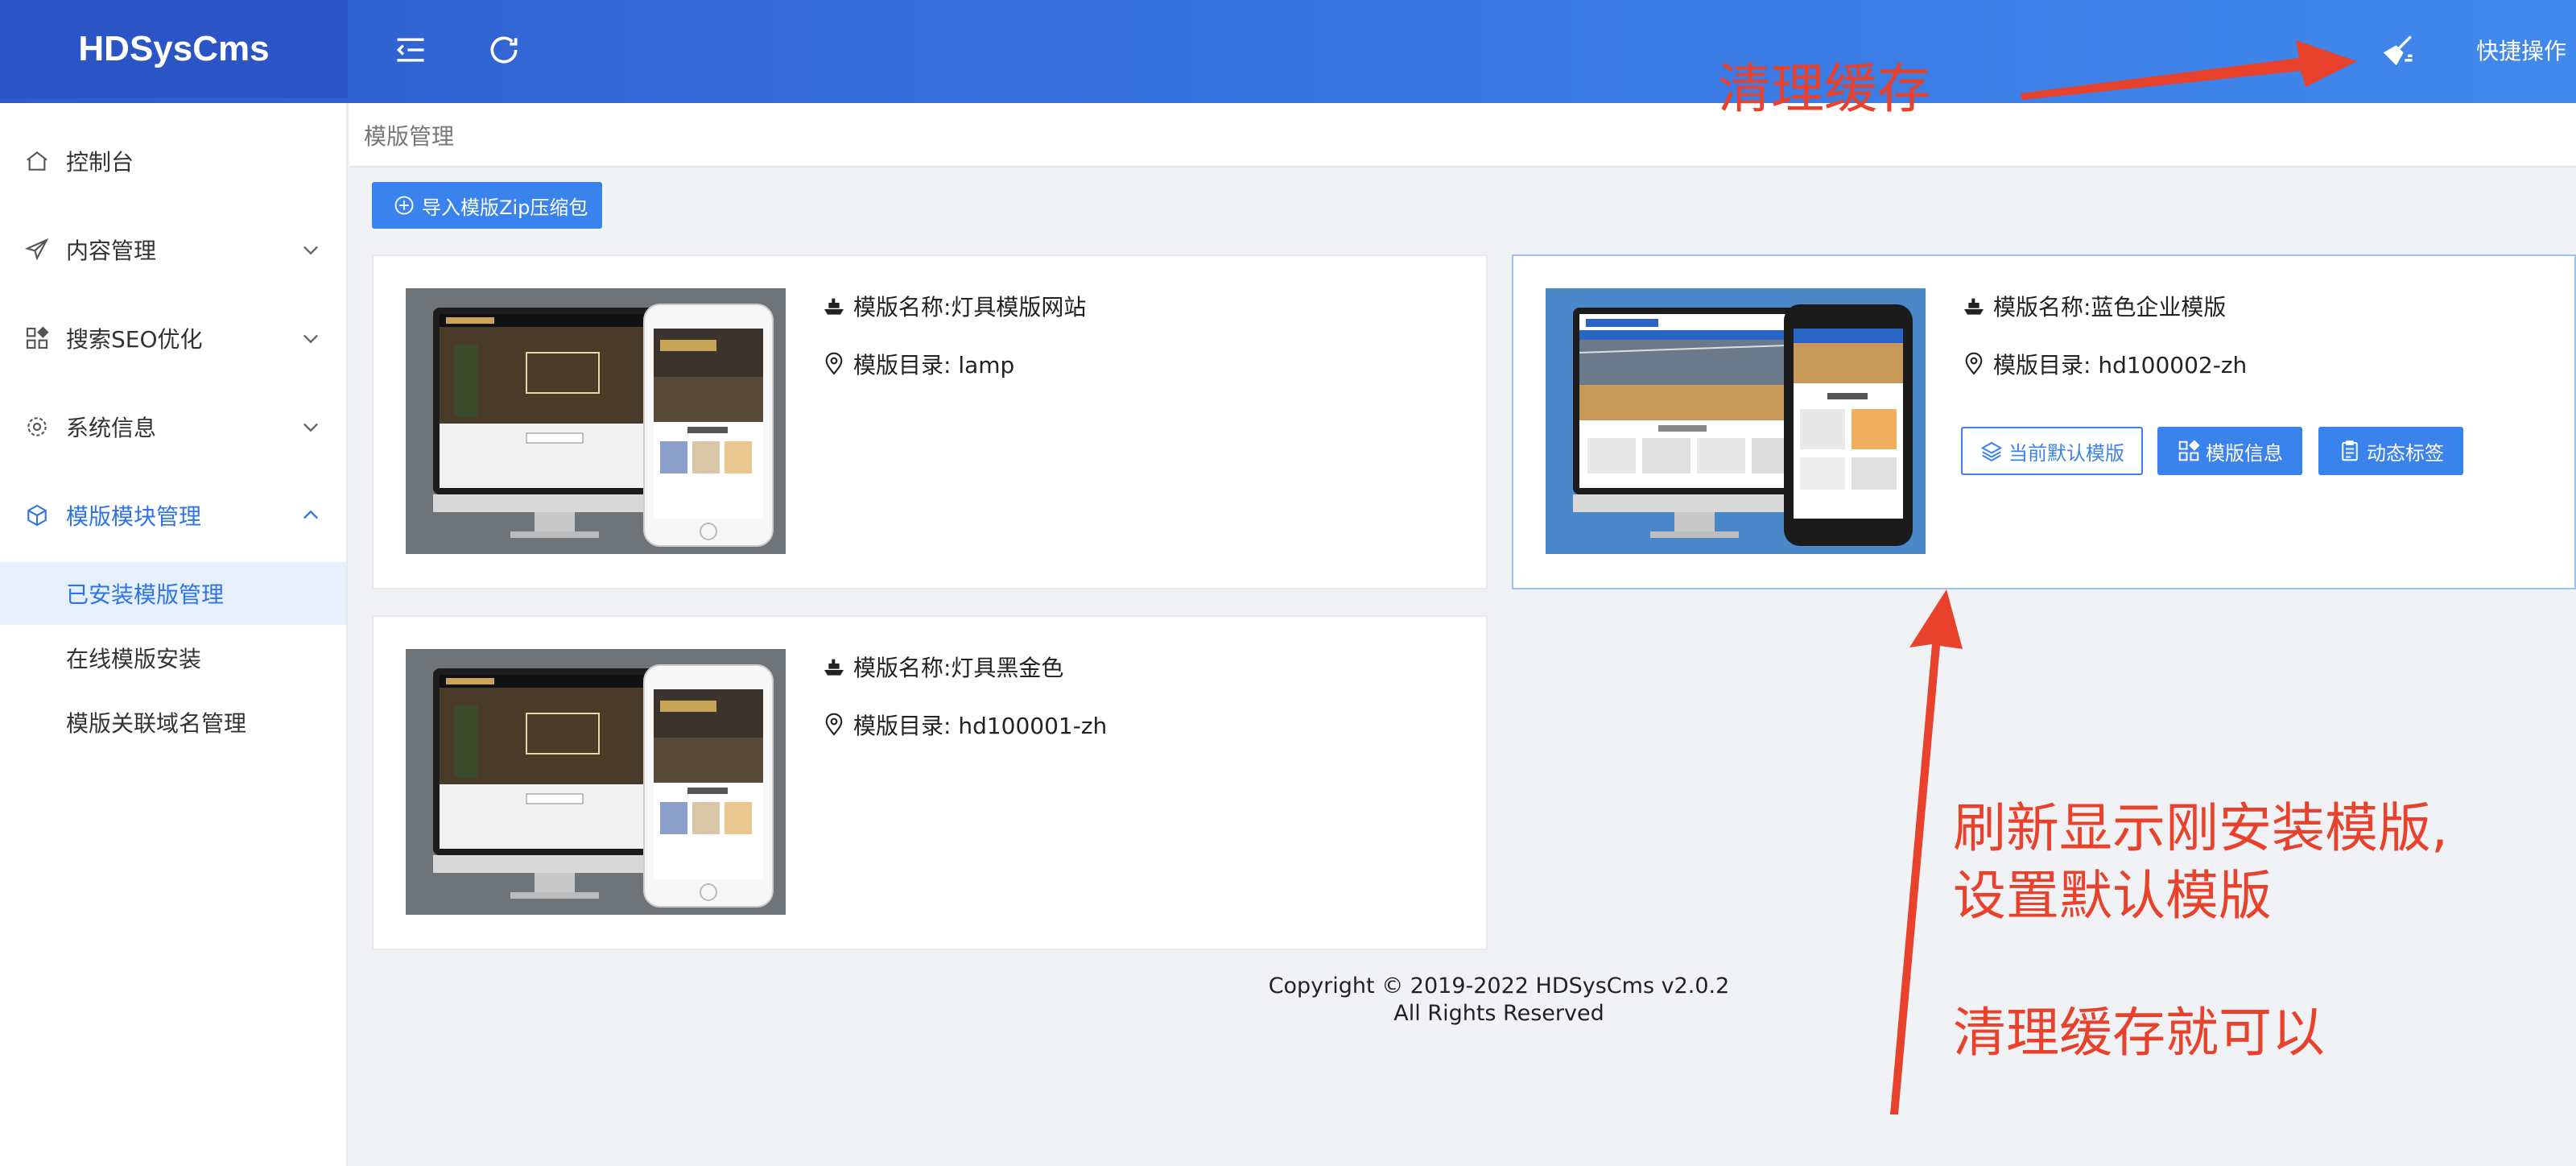 Image resolution: width=2576 pixels, height=1166 pixels. Describe the element at coordinates (2200, 828) in the screenshot. I see `annotation-refresh-line1: 刷新显示刚安装模版,` at that location.